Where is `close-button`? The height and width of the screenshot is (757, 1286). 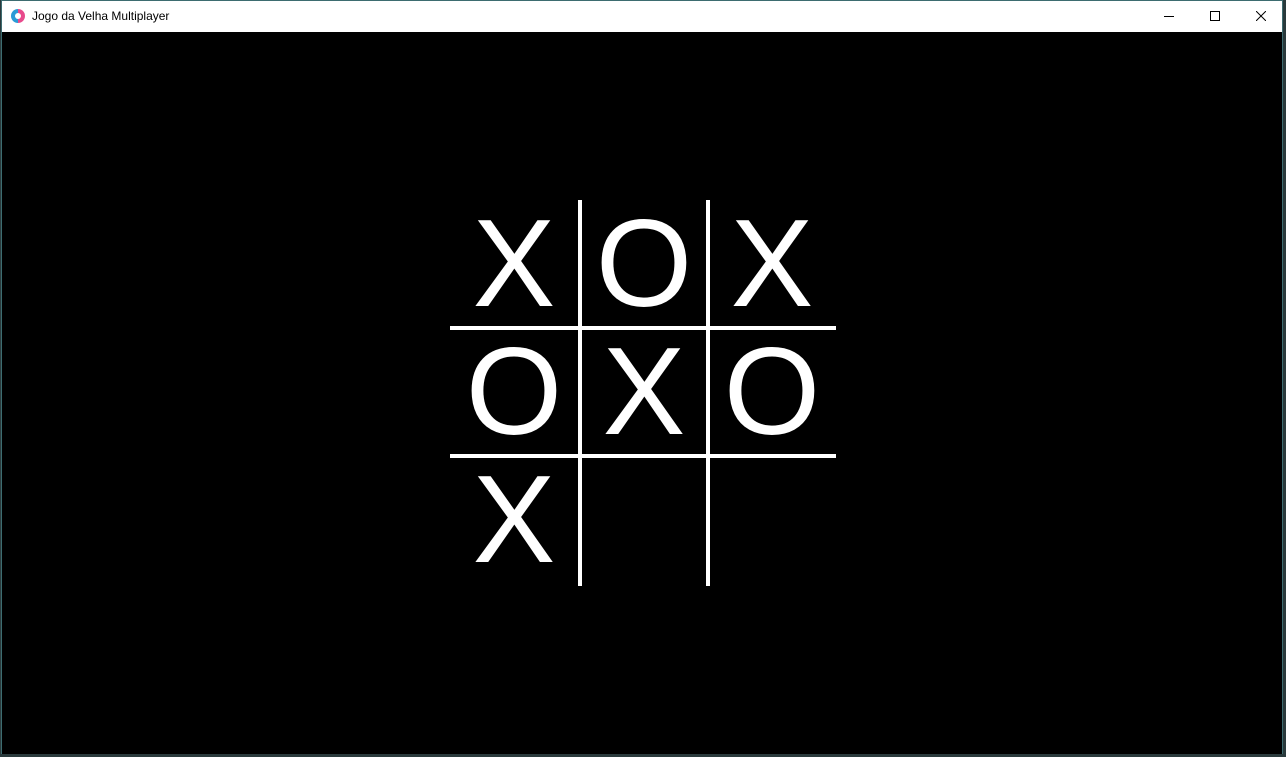
close-button is located at coordinates (1261, 16).